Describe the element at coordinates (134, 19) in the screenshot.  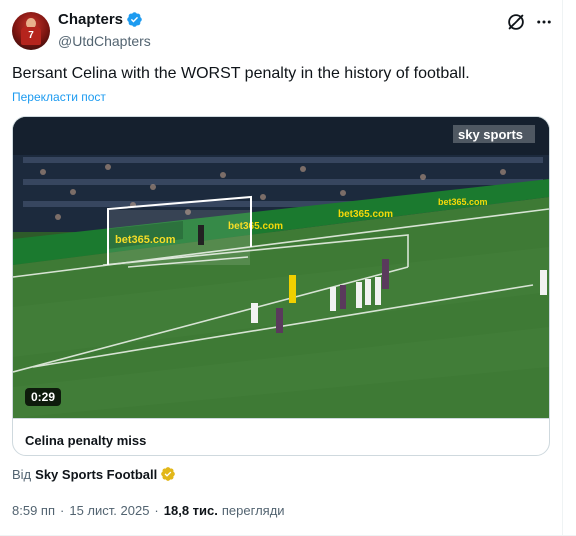
I see `verified-badge-icon` at that location.